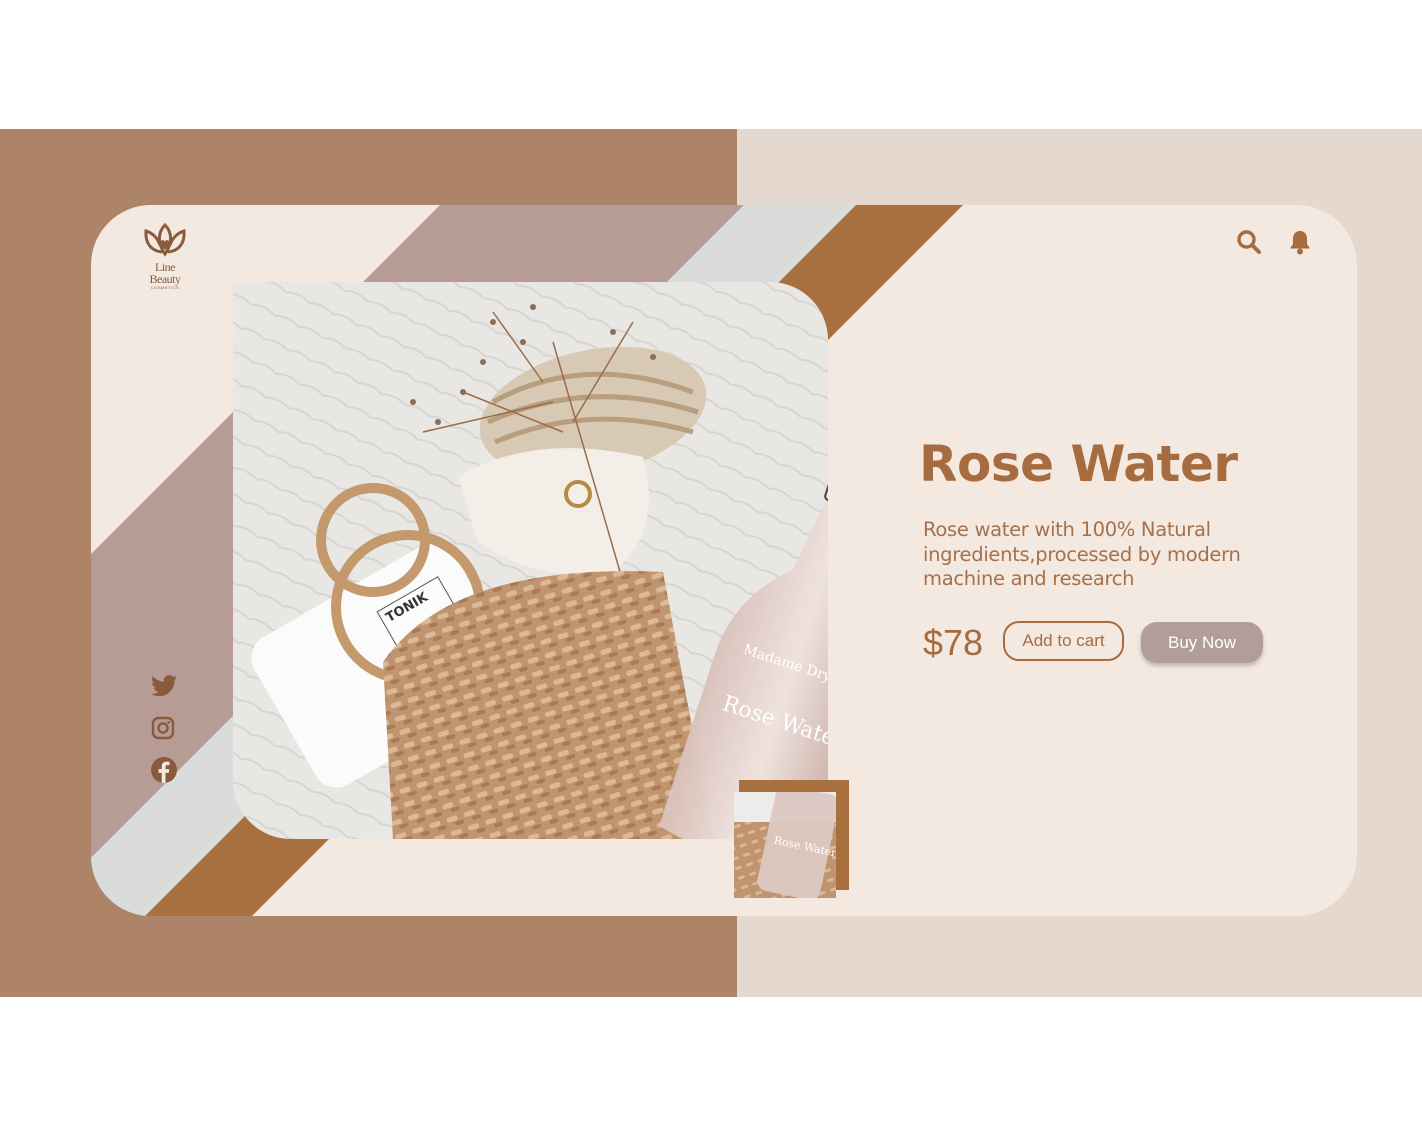 Image resolution: width=1422 pixels, height=1126 pixels. Describe the element at coordinates (165, 273) in the screenshot. I see `brand-name: Line Beauty` at that location.